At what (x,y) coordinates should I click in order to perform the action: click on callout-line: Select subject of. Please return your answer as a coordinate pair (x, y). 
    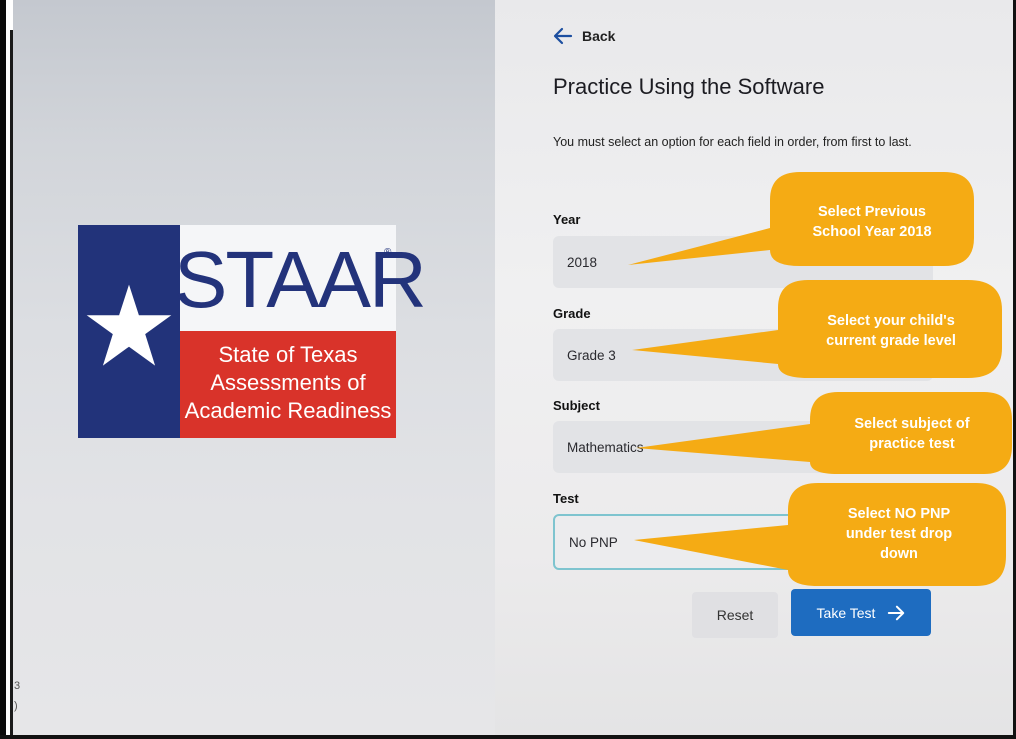
    Looking at the image, I should click on (912, 424).